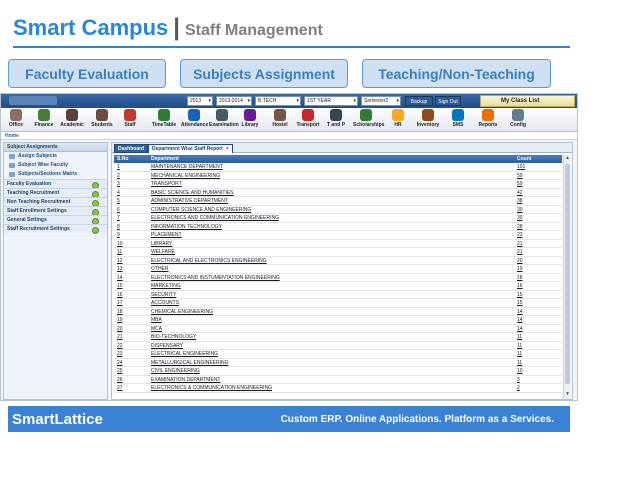 Image resolution: width=638 pixels, height=493 pixels. Describe the element at coordinates (280, 120) in the screenshot. I see `module-hostel-button: Hostel` at that location.